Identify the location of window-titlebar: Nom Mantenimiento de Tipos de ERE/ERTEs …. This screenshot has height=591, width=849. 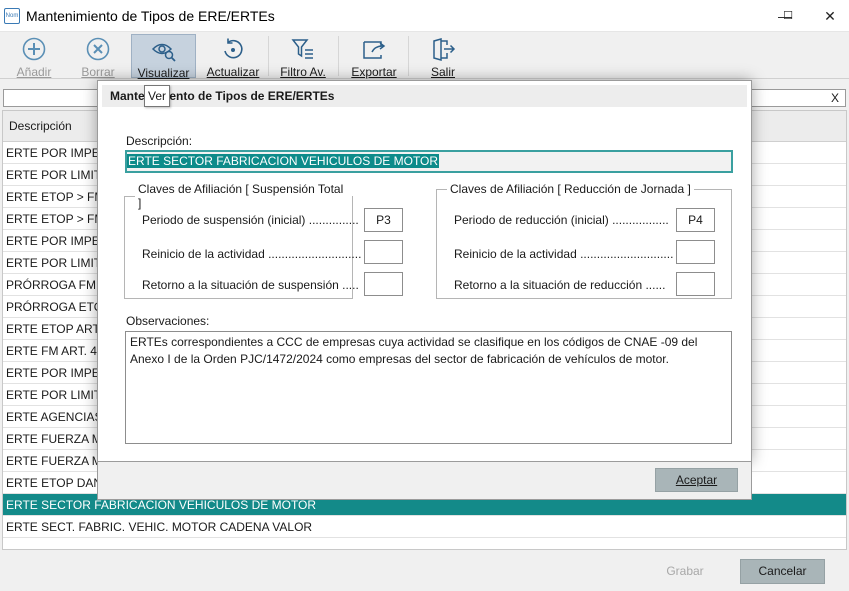
(424, 16).